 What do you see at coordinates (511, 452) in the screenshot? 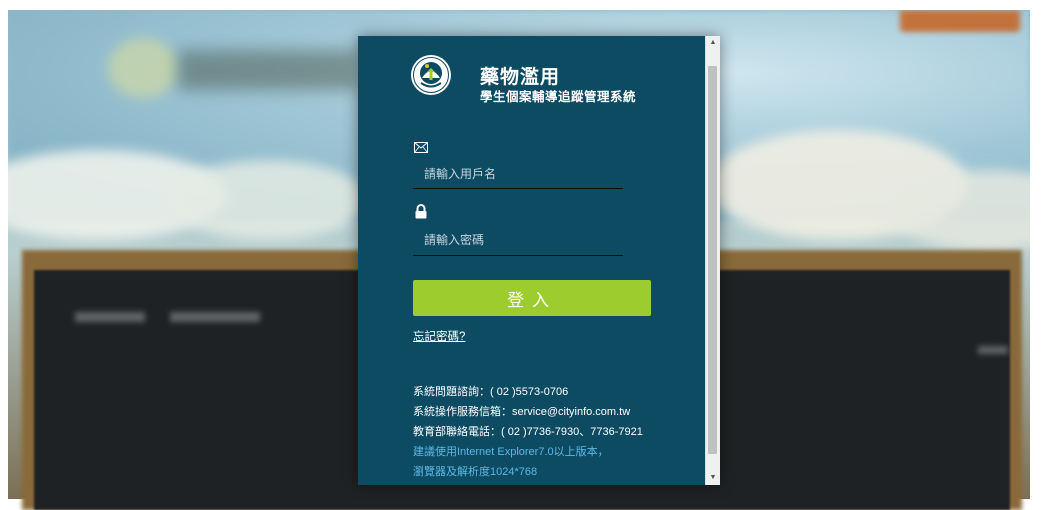
I see `browser-recommendation-text: 建議使用Internet Explorer7.0以上版本，` at bounding box center [511, 452].